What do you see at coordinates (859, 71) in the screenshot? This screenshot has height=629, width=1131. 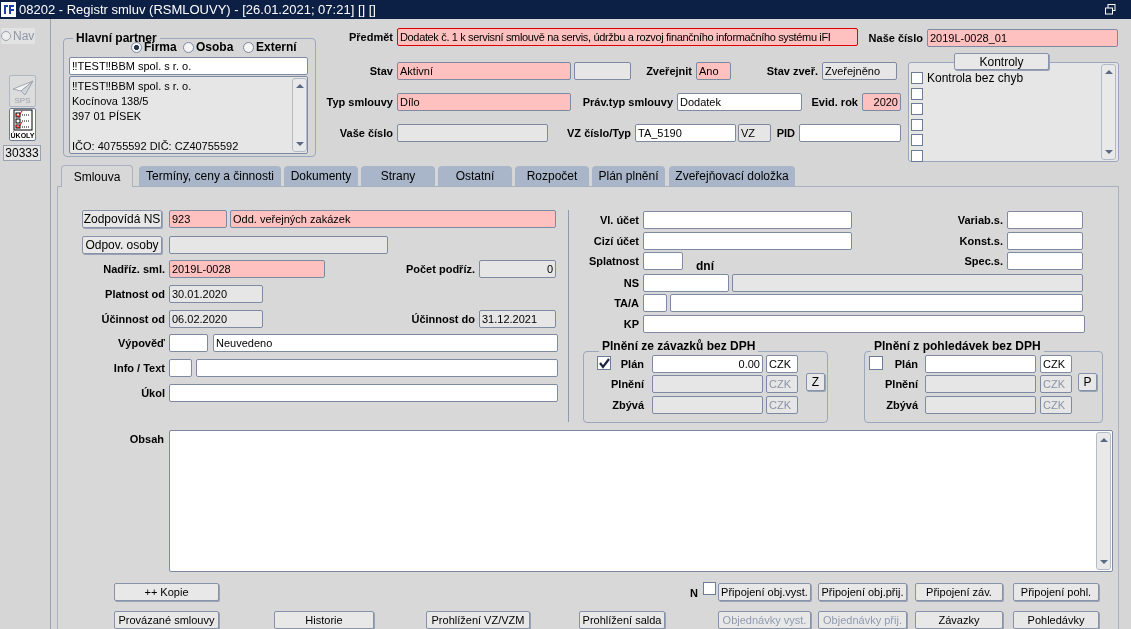 I see `input-field: Zveřejněno` at bounding box center [859, 71].